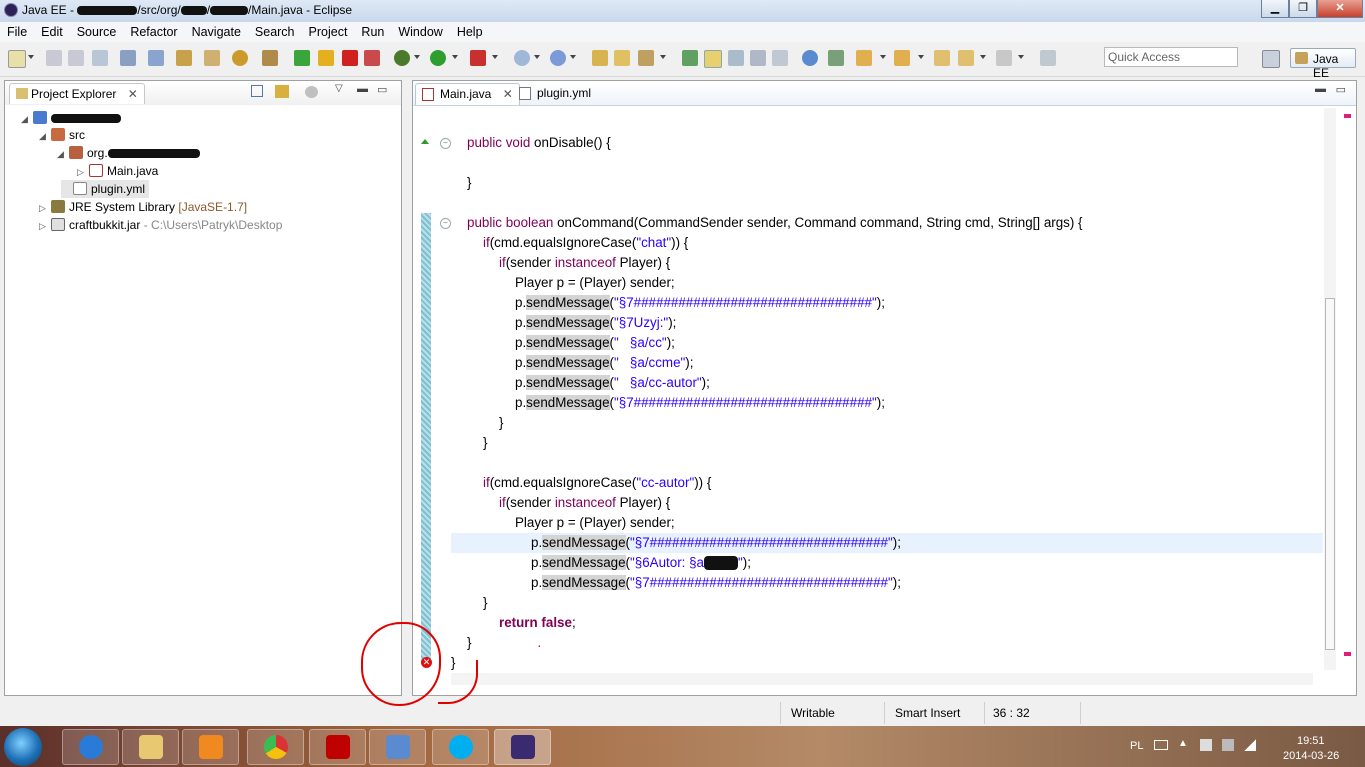 Image resolution: width=1365 pixels, height=767 pixels. I want to click on paragraph-icon, so click(780, 58).